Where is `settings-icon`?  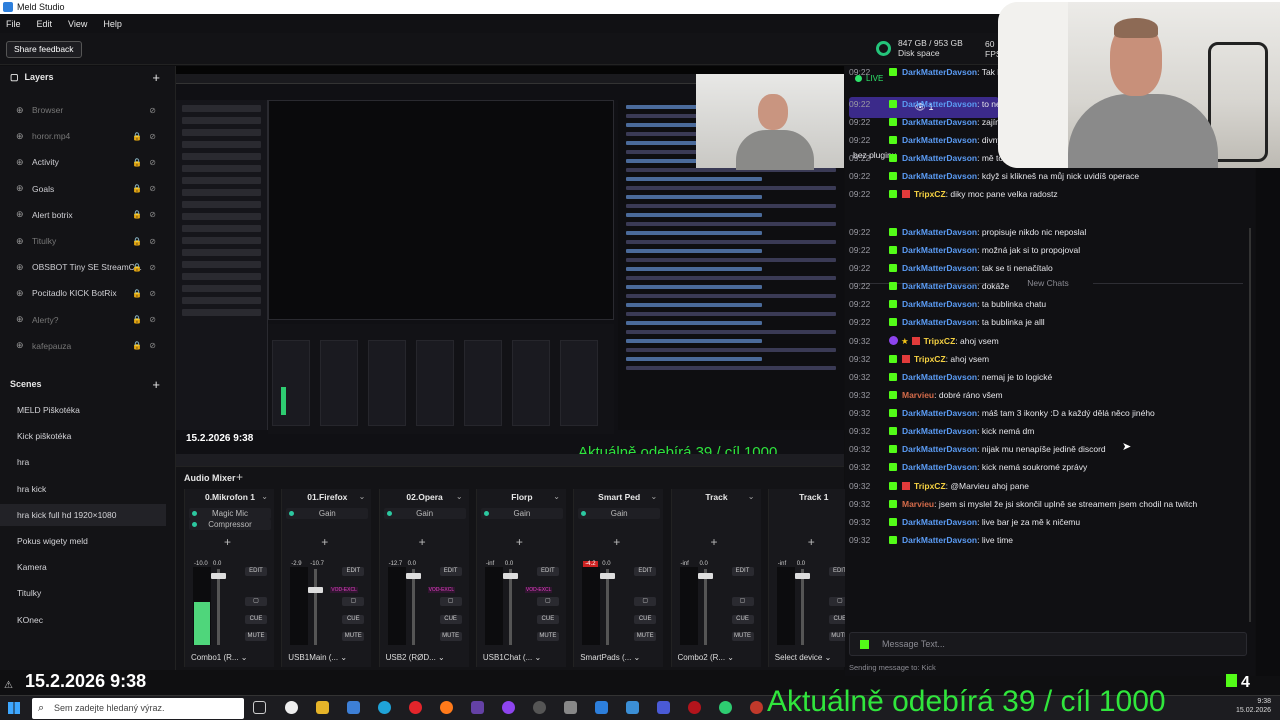
settings-icon is located at coordinates (539, 707).